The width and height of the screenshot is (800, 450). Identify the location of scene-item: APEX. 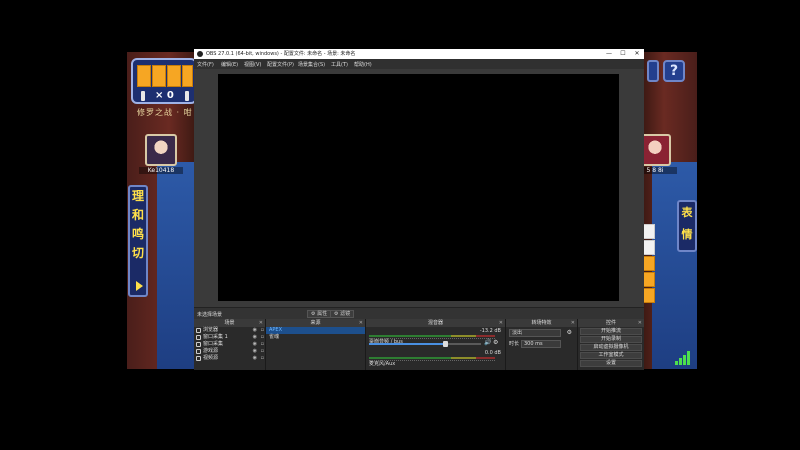
(315, 330).